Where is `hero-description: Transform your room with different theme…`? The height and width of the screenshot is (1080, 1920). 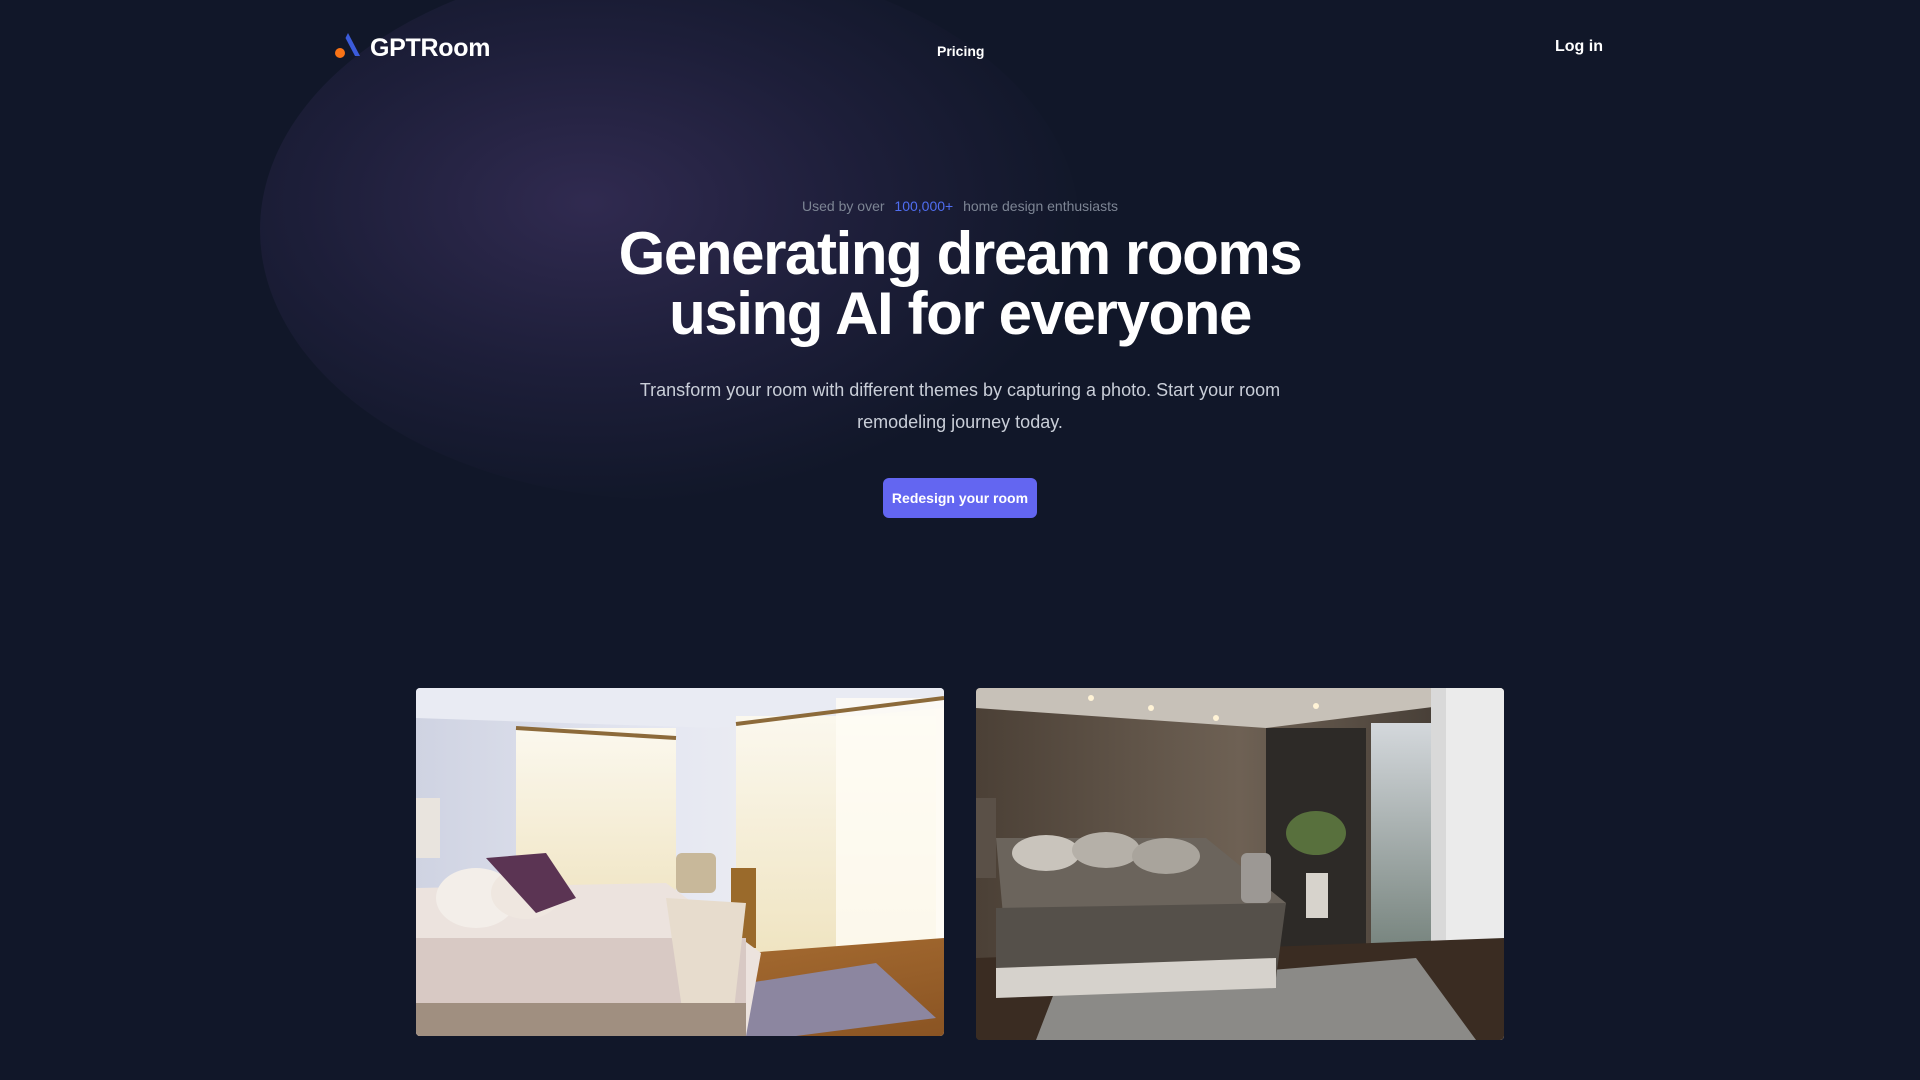
hero-description: Transform your room with different theme… is located at coordinates (960, 406).